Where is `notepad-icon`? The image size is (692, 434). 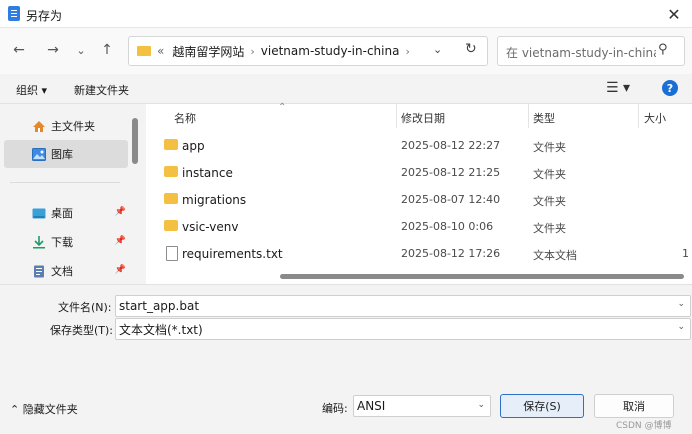 notepad-icon is located at coordinates (14, 13).